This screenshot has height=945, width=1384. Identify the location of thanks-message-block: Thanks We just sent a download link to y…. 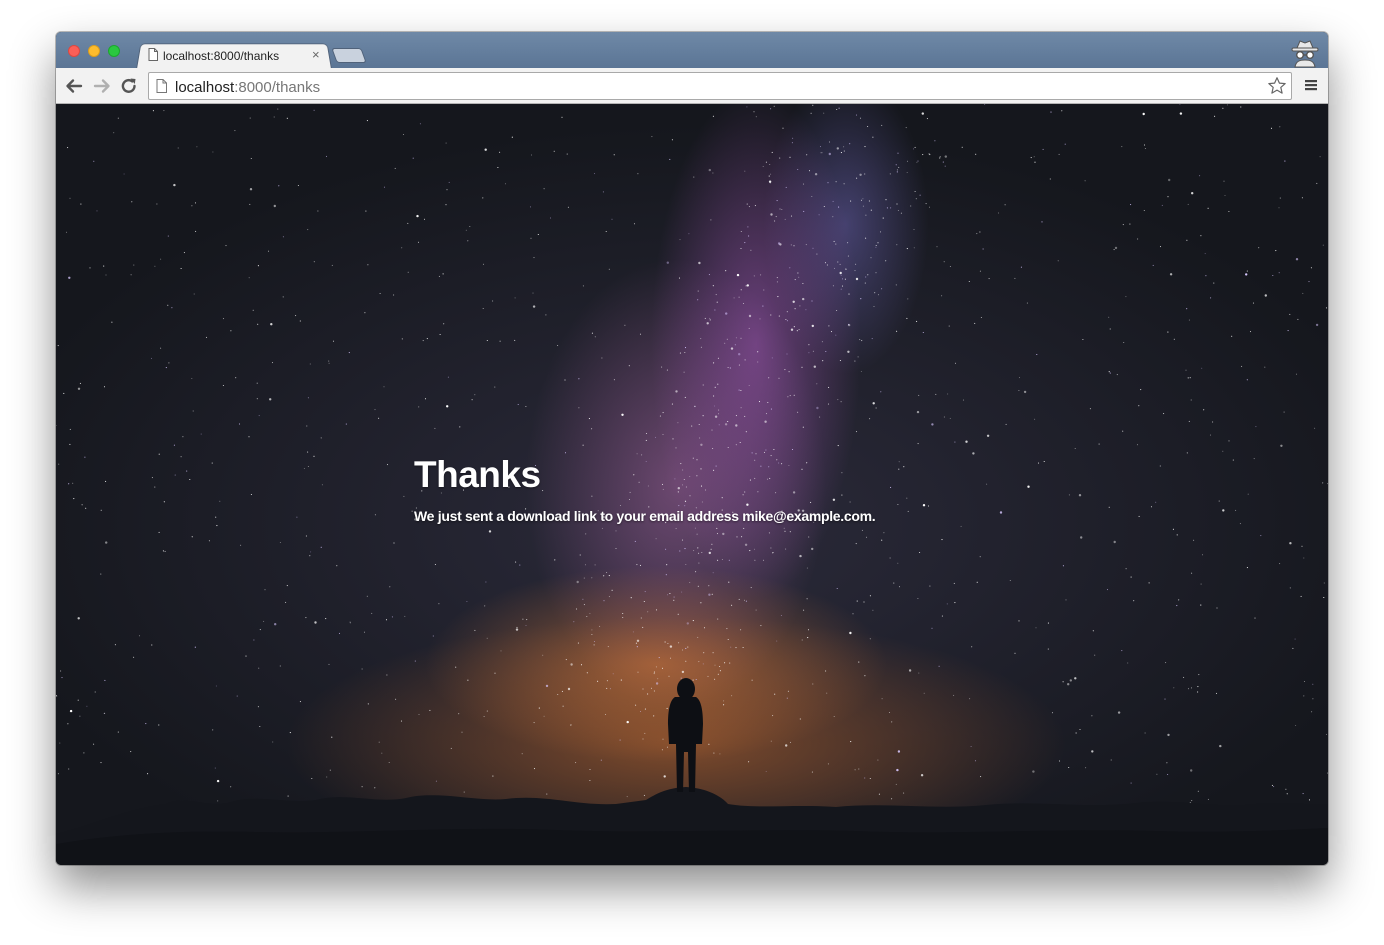
(764, 489).